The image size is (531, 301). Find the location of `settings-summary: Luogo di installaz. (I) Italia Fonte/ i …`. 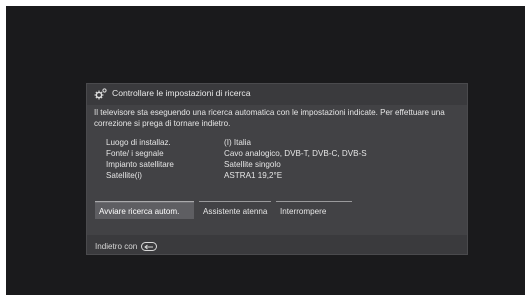

settings-summary: Luogo di installaz. (I) Italia Fonte/ i … is located at coordinates (236, 159).